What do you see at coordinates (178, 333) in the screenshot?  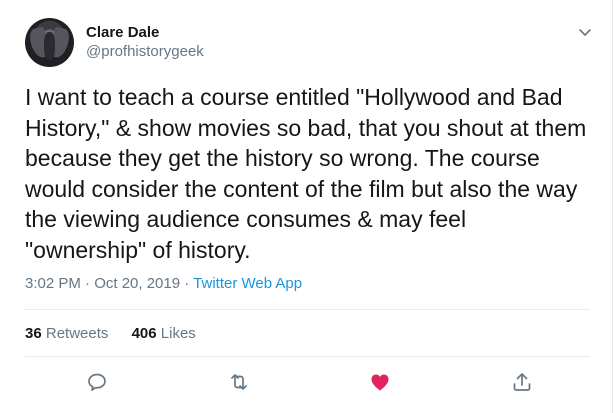 I see `likes-label: Likes` at bounding box center [178, 333].